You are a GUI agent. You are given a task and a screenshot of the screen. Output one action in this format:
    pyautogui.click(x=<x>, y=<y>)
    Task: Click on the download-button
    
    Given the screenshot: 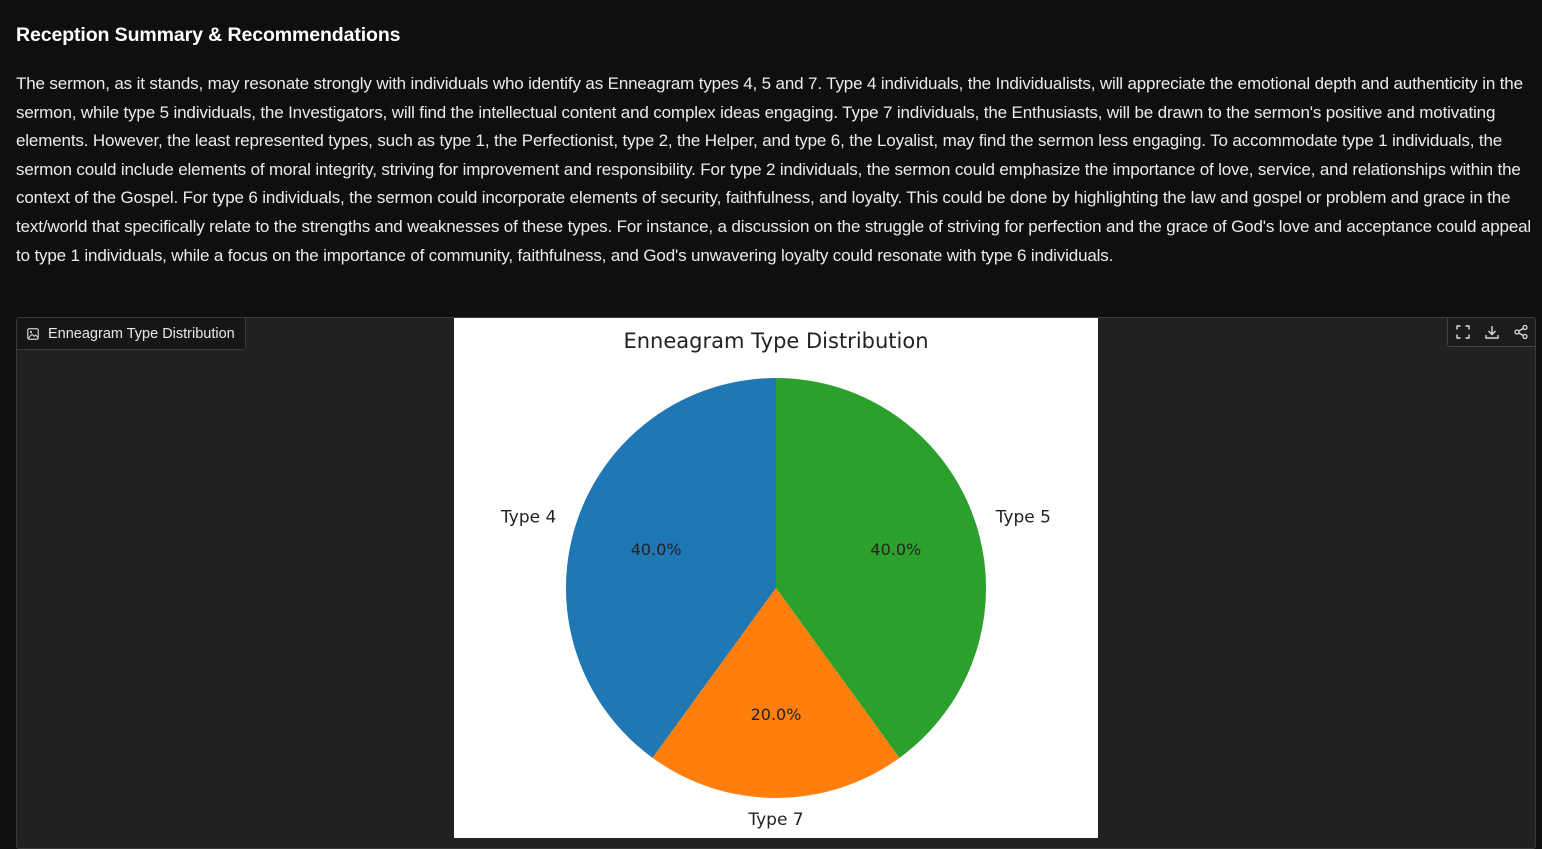 What is the action you would take?
    pyautogui.click(x=1491, y=332)
    